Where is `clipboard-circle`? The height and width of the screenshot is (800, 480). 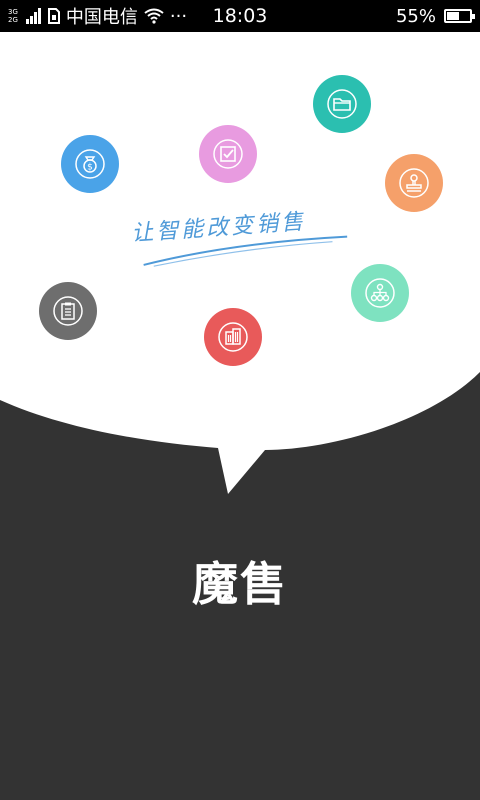 clipboard-circle is located at coordinates (68, 311).